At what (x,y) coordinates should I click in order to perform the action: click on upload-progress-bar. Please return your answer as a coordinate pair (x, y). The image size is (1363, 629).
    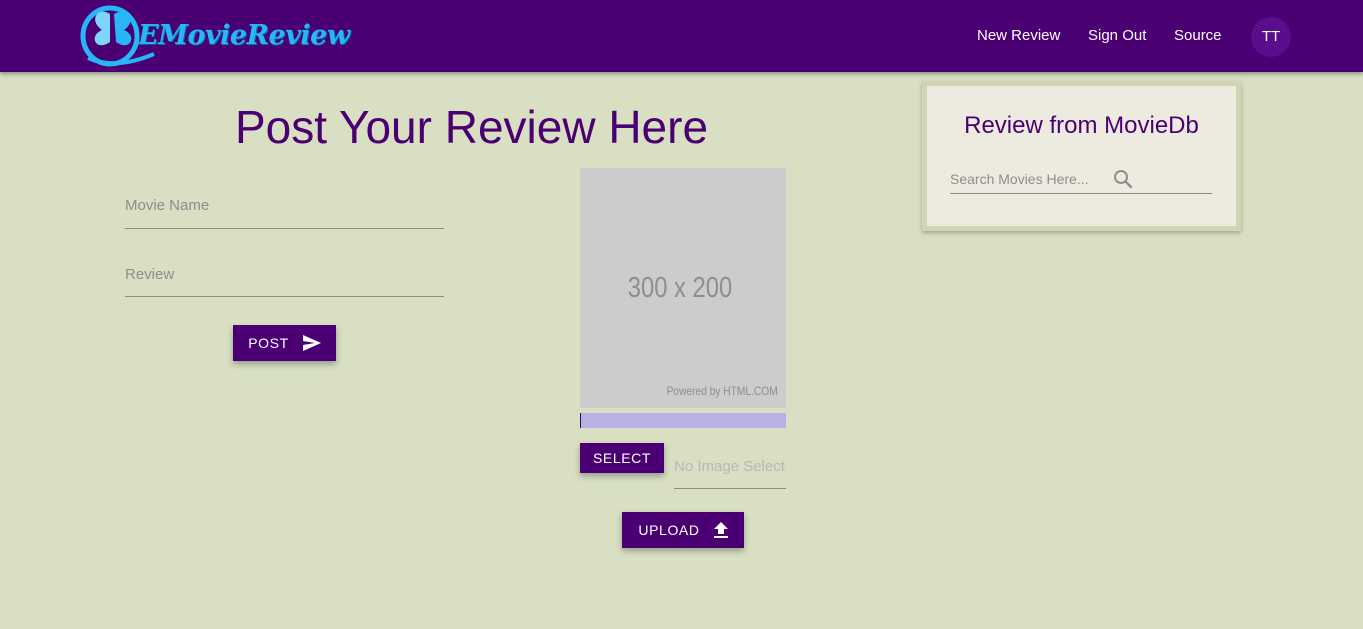
    Looking at the image, I should click on (683, 420).